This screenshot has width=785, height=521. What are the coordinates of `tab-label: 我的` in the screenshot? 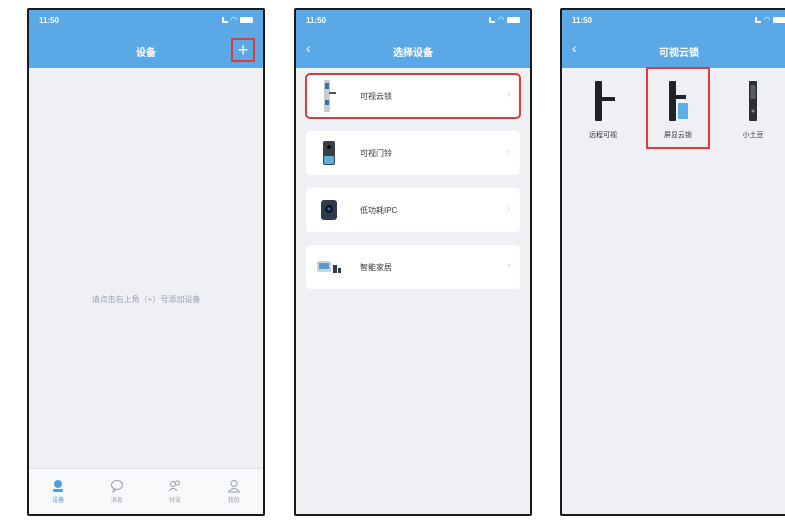 It's located at (233, 501).